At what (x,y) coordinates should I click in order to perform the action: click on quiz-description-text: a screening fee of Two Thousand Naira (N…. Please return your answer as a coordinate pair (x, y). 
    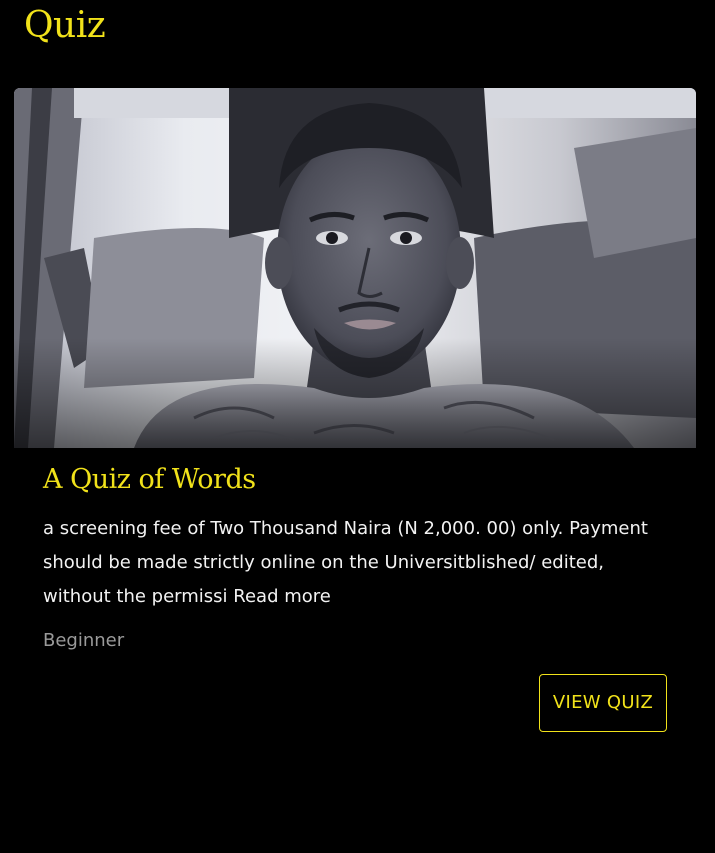
    Looking at the image, I should click on (345, 562).